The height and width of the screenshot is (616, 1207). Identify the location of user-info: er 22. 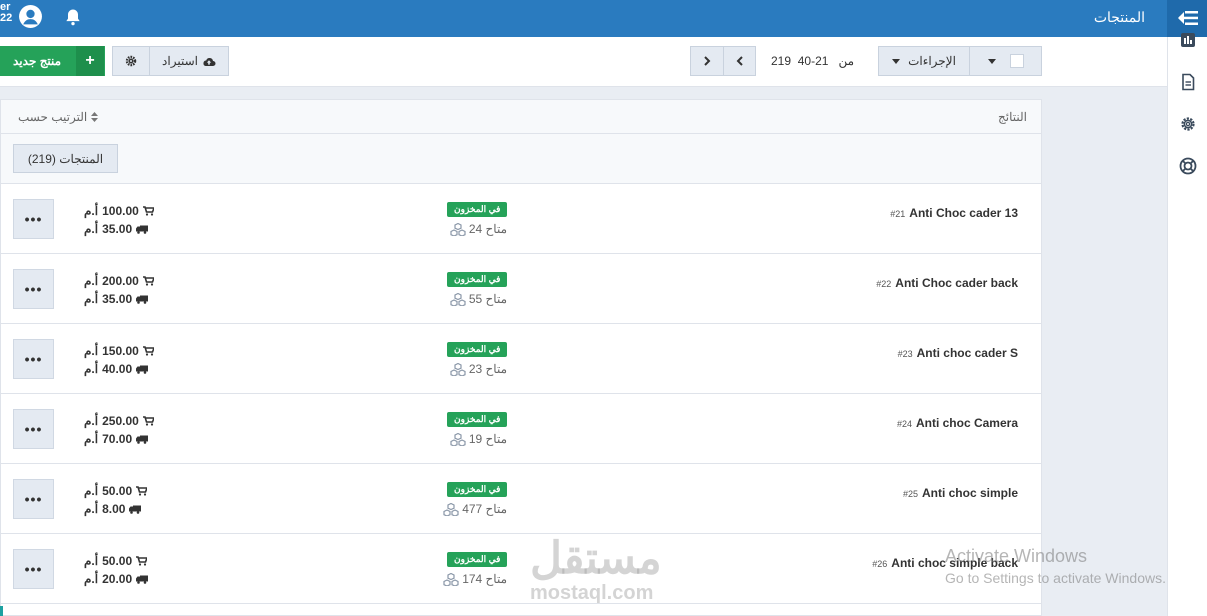
(6, 13).